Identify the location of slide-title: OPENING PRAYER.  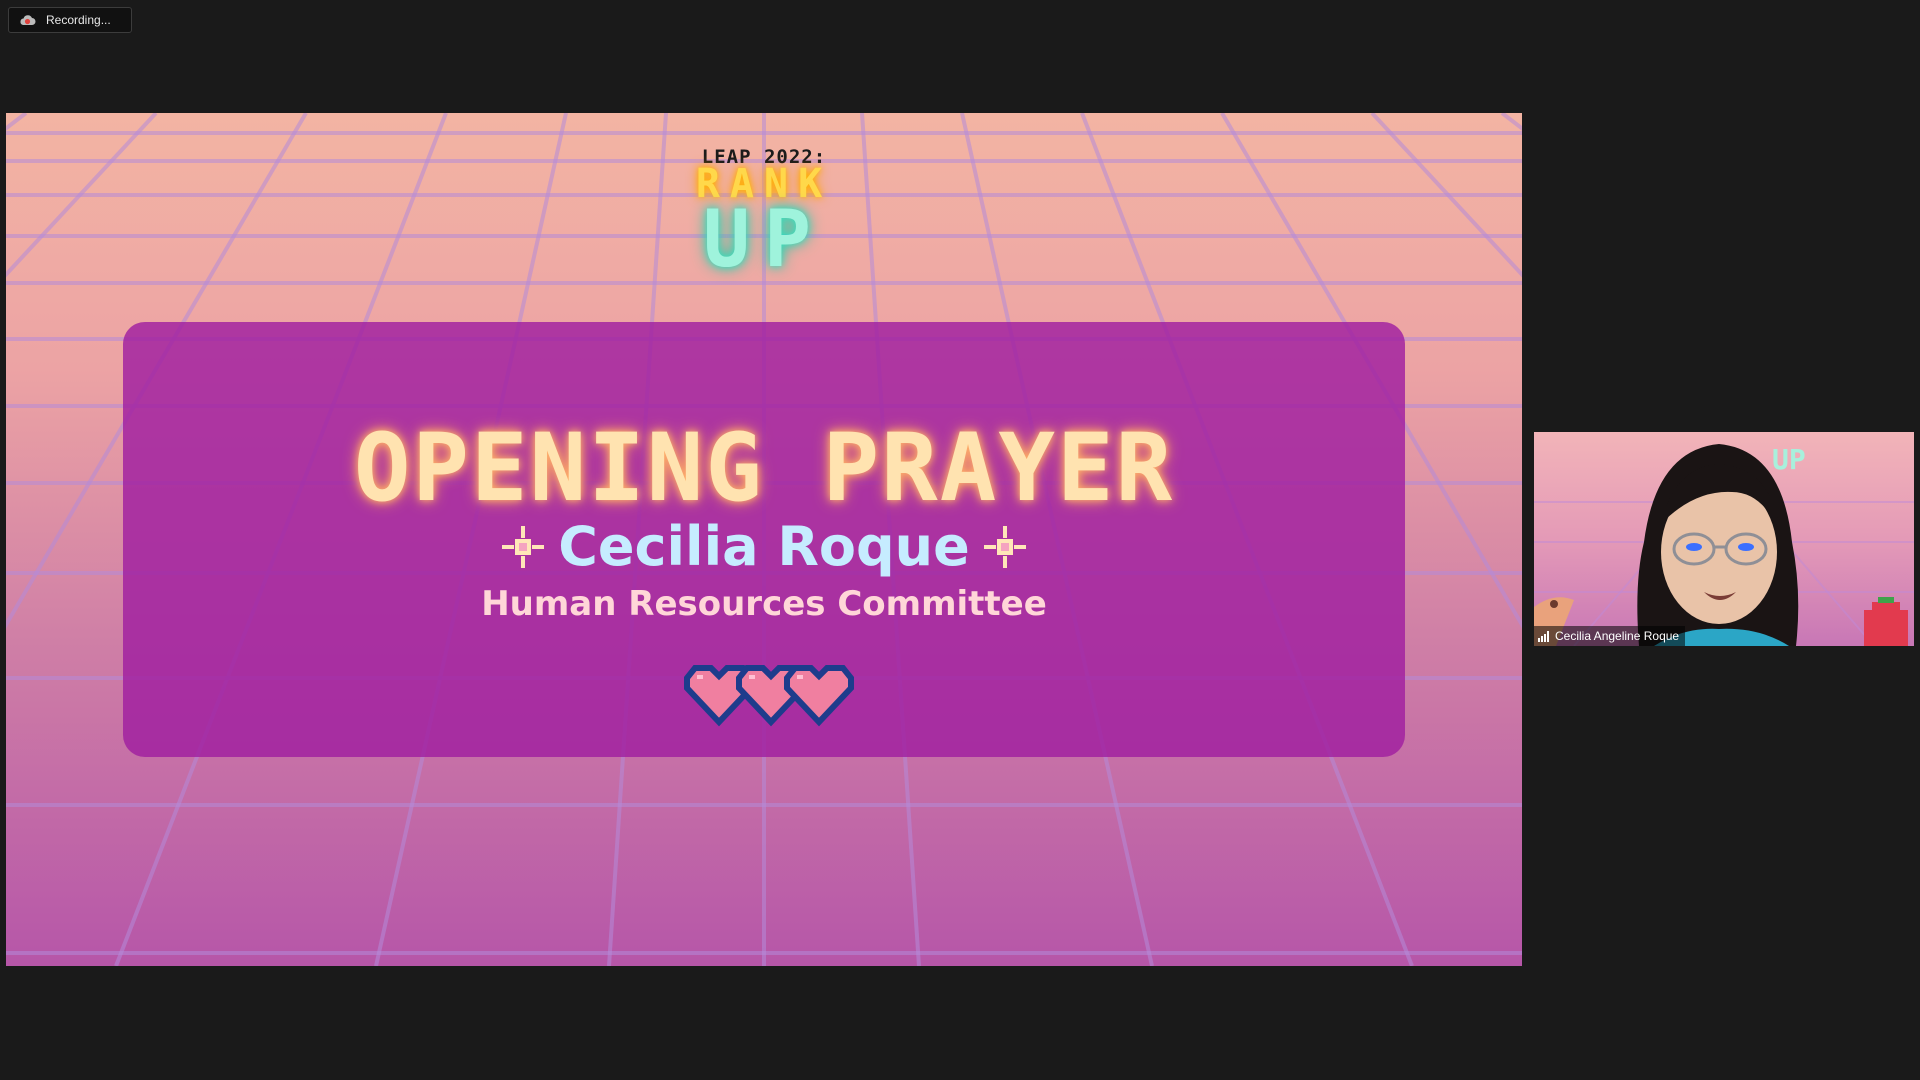
(764, 468).